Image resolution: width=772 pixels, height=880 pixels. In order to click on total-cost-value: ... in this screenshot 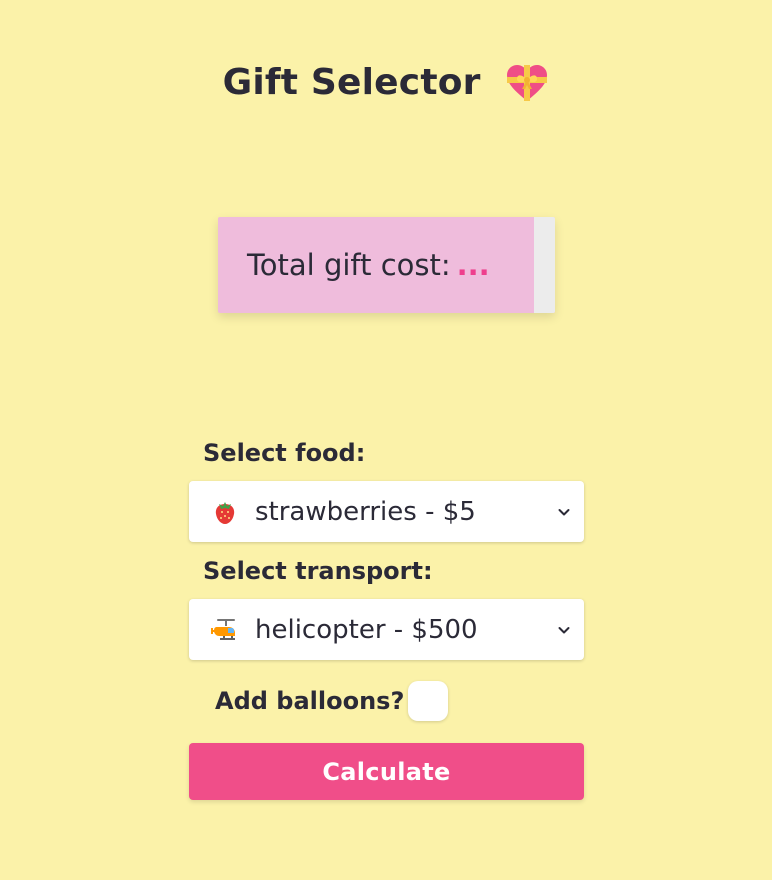, I will do `click(473, 265)`.